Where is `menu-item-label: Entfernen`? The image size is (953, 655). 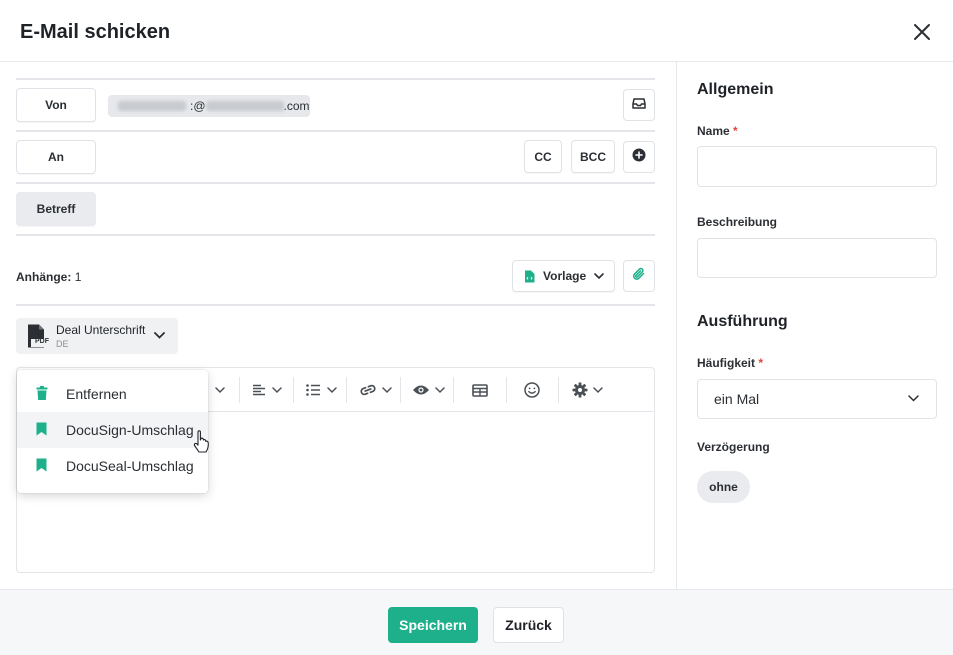
menu-item-label: Entfernen is located at coordinates (96, 394).